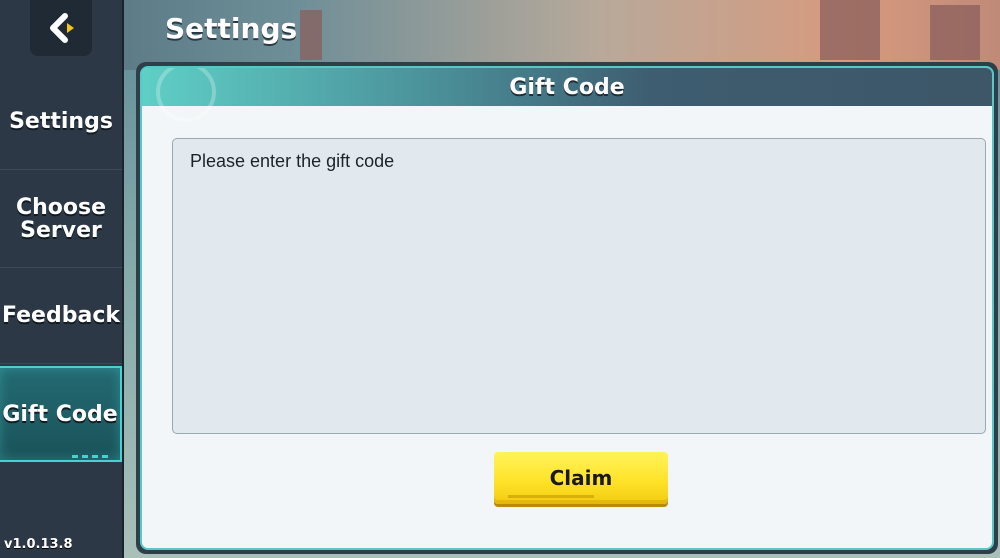  I want to click on sidebar-item-choose-server: Choose Server, so click(61, 219).